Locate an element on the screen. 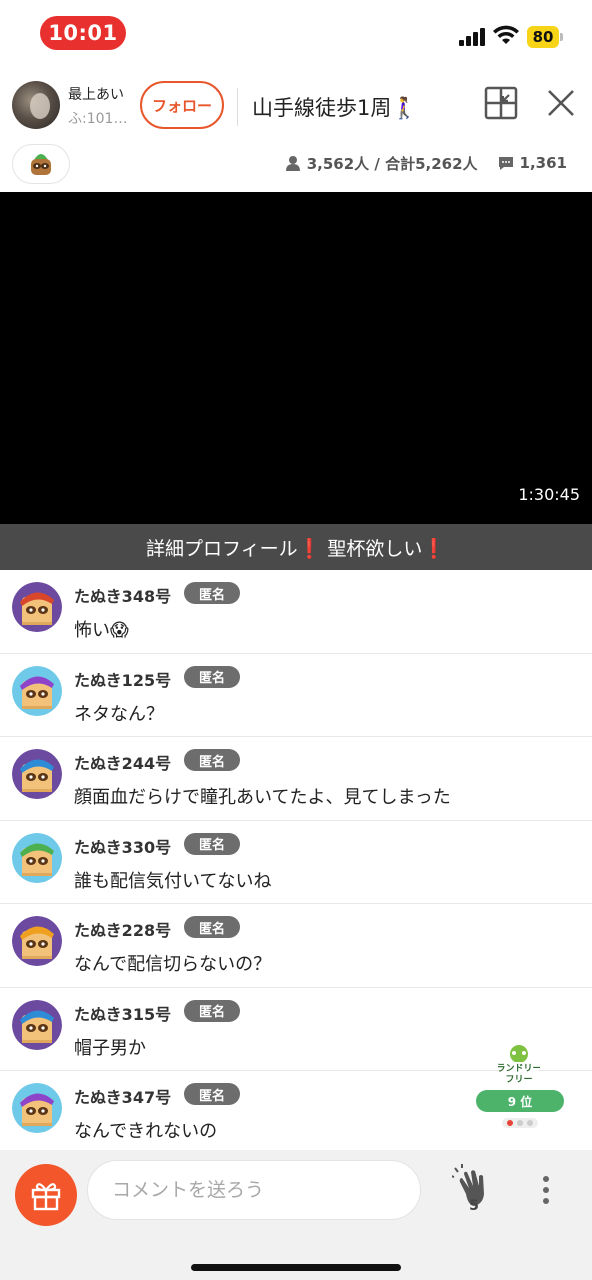 This screenshot has height=1280, width=592. stream-stats: 3,562人 / 合計5,262人 1,361 is located at coordinates (426, 163).